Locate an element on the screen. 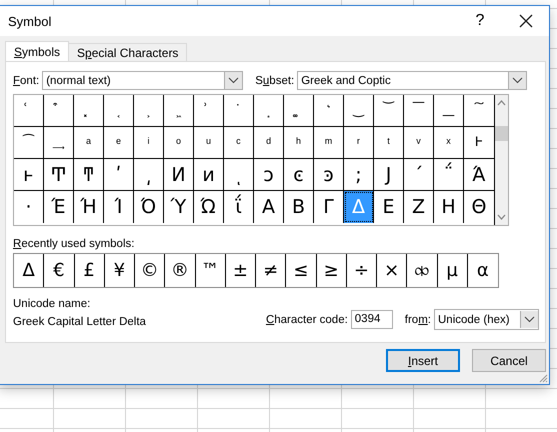 The image size is (557, 432). symbol-cell: Ͷ is located at coordinates (179, 175).